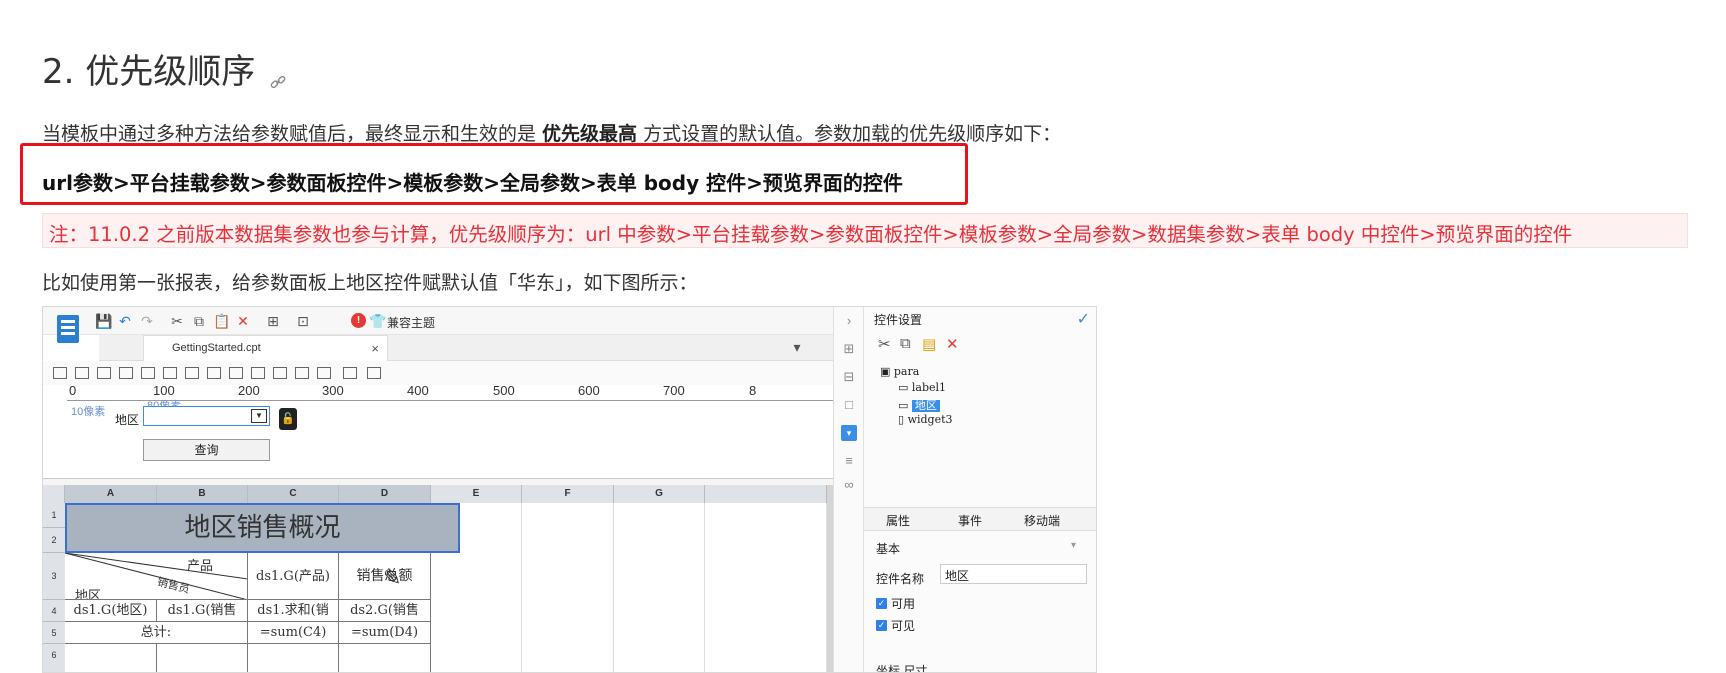 This screenshot has height=673, width=1726. What do you see at coordinates (68, 329) in the screenshot?
I see `app-menu-icon` at bounding box center [68, 329].